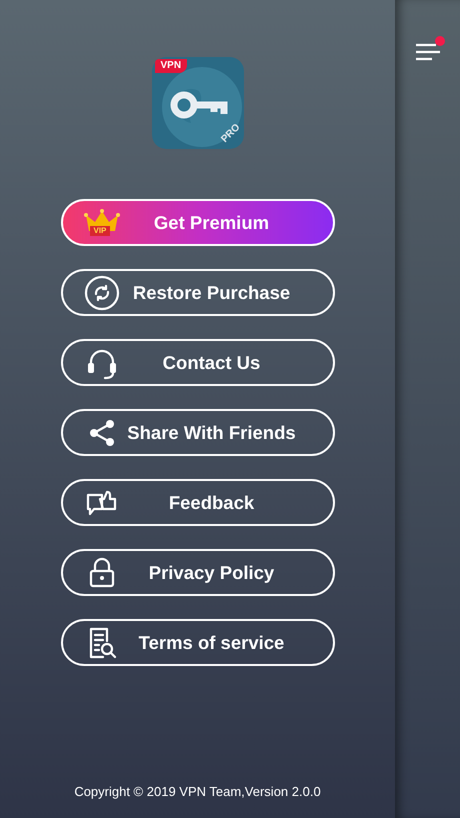 The image size is (460, 818). Describe the element at coordinates (427, 51) in the screenshot. I see `menu-icon` at that location.